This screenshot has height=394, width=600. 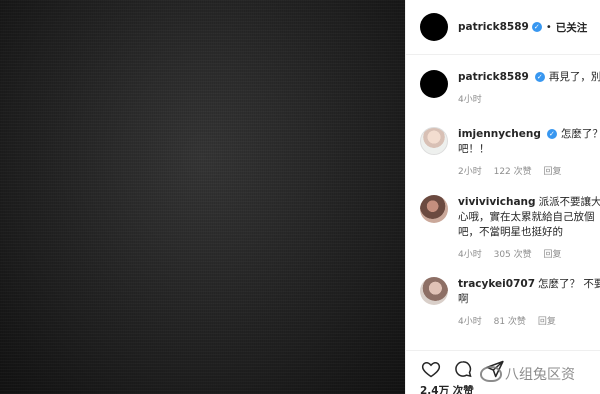 What do you see at coordinates (470, 172) in the screenshot?
I see `comment-time: 2小时` at bounding box center [470, 172].